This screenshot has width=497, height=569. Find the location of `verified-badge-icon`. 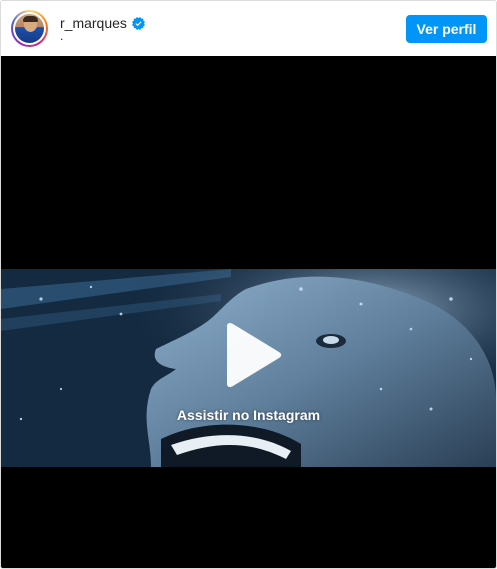

verified-badge-icon is located at coordinates (138, 23).